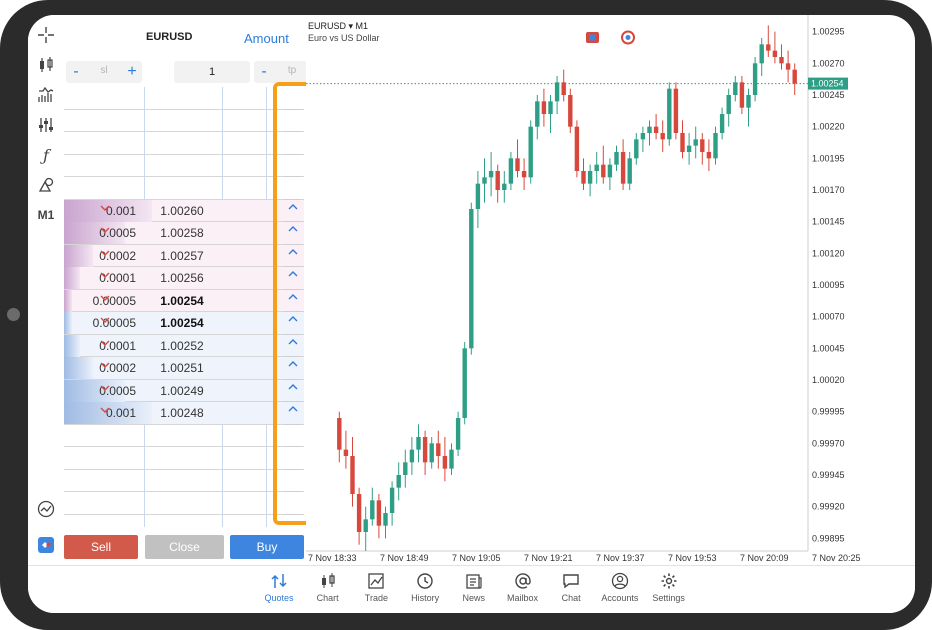 This screenshot has height=630, width=932. What do you see at coordinates (474, 587) in the screenshot?
I see `nav-news: News` at bounding box center [474, 587].